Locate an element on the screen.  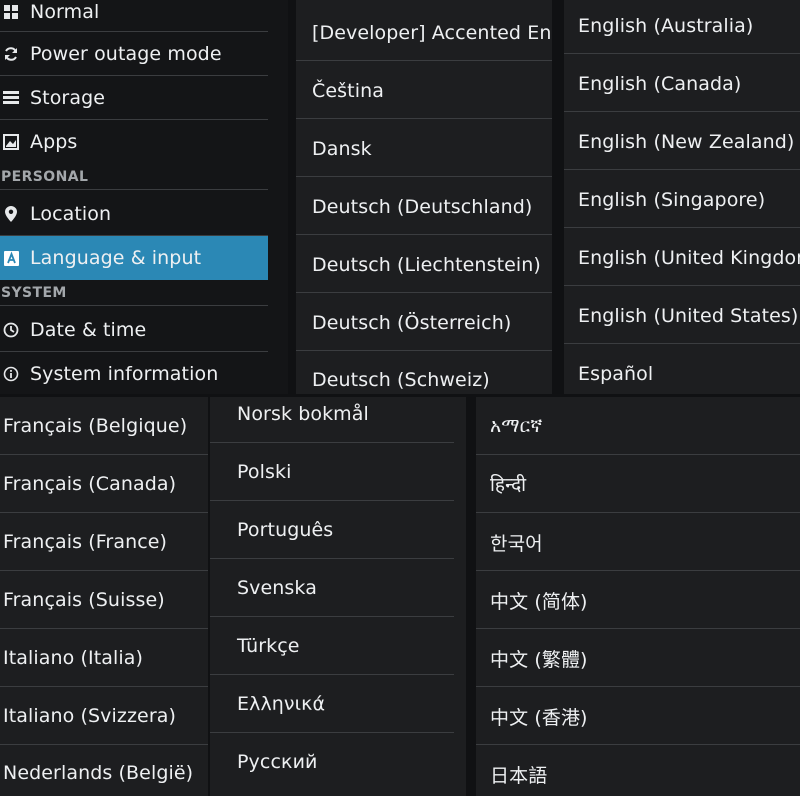
language-option: Español is located at coordinates (682, 369).